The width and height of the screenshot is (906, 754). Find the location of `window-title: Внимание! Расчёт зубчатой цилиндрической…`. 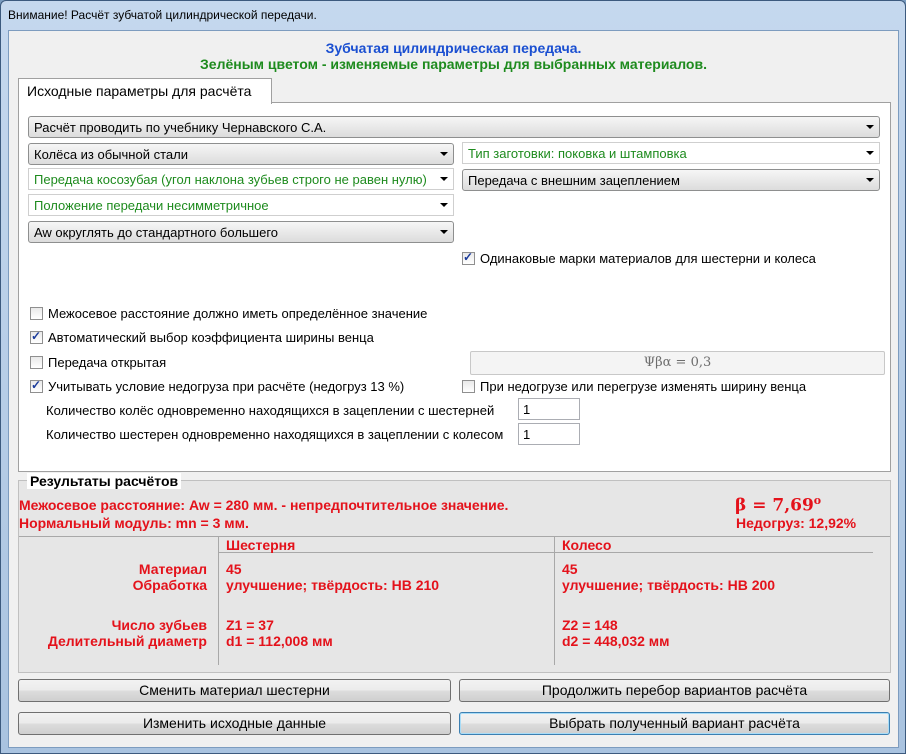

window-title: Внимание! Расчёт зубчатой цилиндрической… is located at coordinates (162, 15).